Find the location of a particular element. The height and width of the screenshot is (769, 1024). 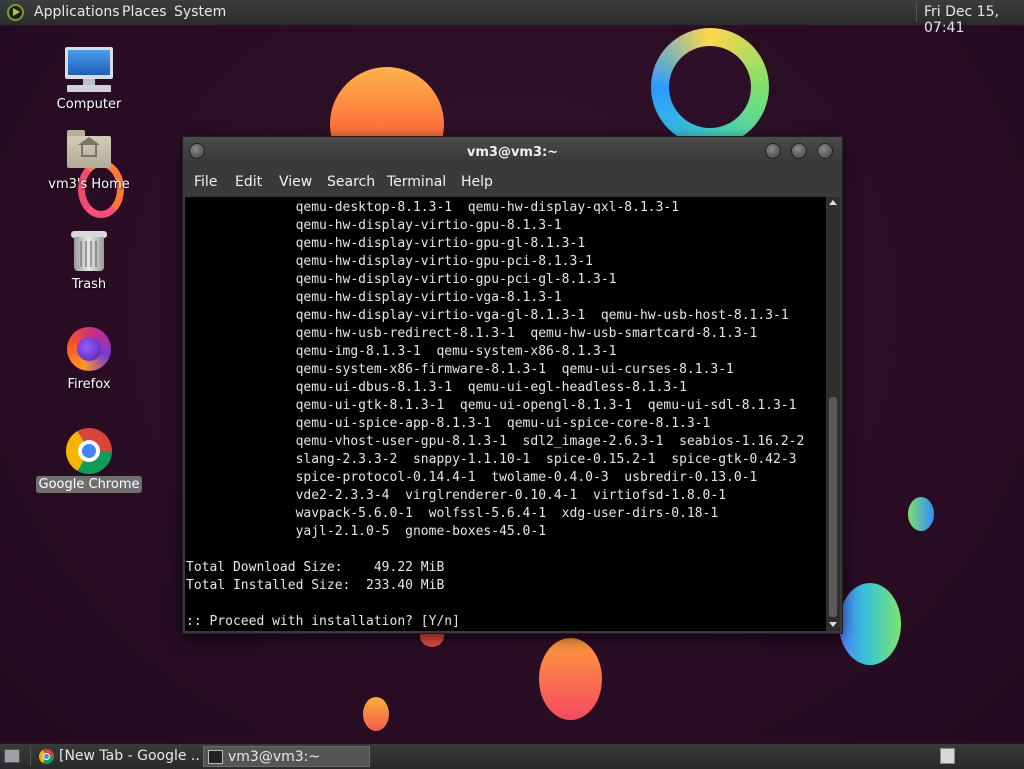

decor-small-green-oval is located at coordinates (921, 514).